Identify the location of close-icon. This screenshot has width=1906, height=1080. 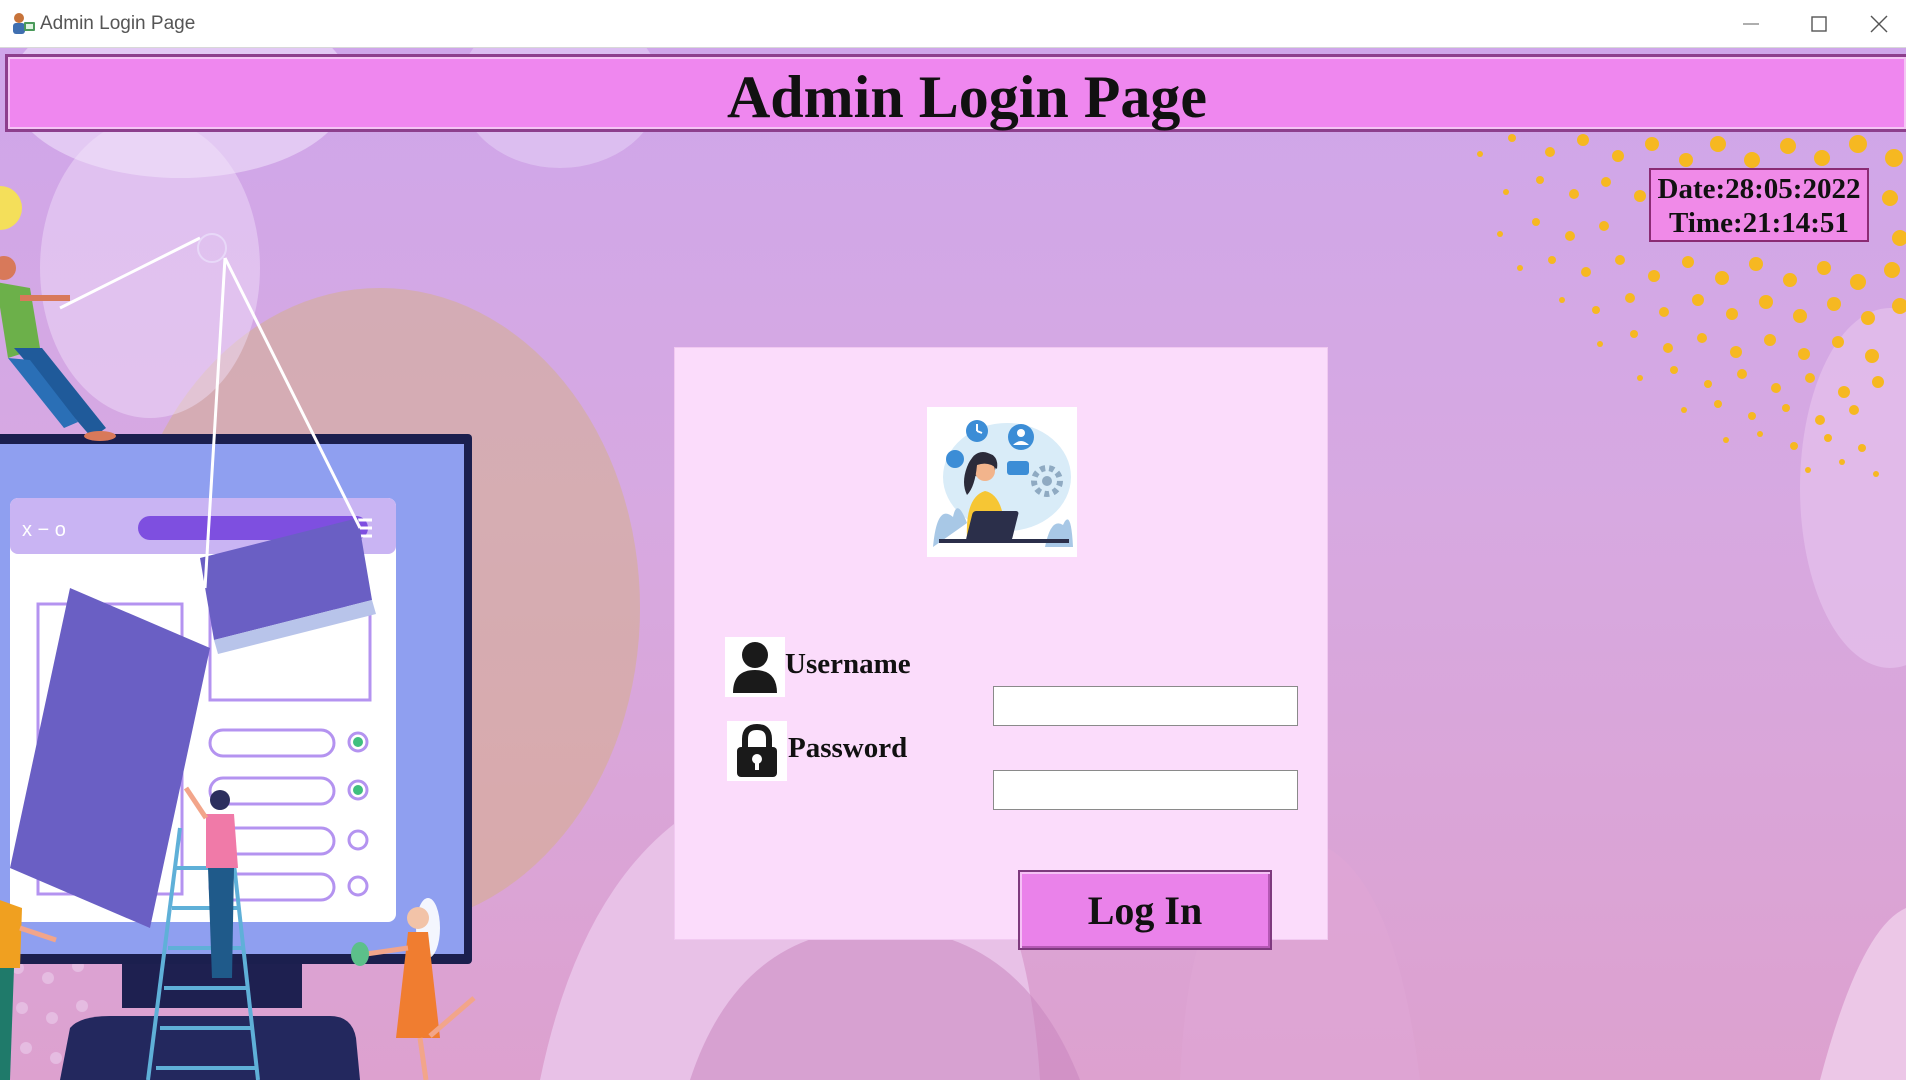
(1879, 24).